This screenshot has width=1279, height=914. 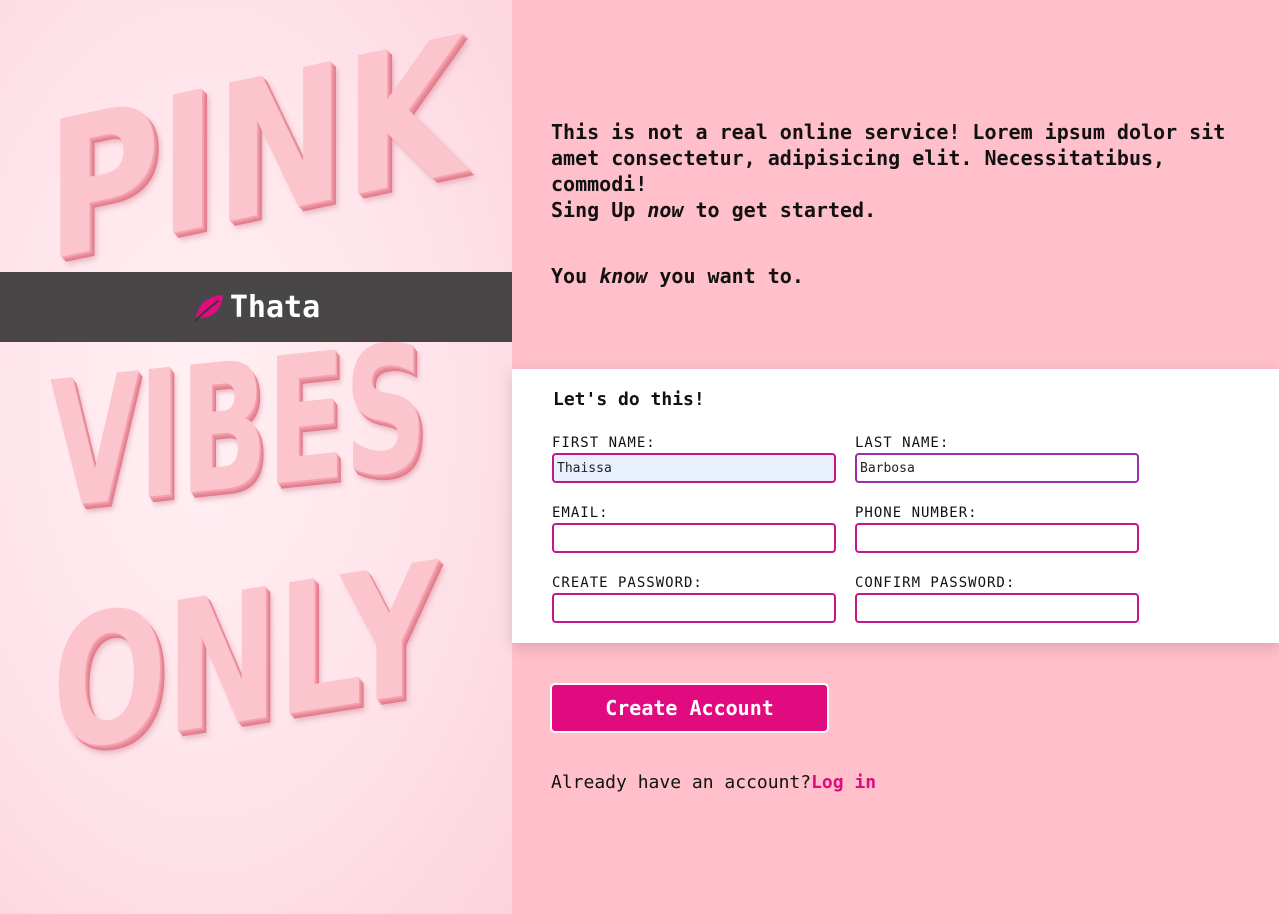 I want to click on phone-group: PHONE NUMBER:, so click(x=997, y=529).